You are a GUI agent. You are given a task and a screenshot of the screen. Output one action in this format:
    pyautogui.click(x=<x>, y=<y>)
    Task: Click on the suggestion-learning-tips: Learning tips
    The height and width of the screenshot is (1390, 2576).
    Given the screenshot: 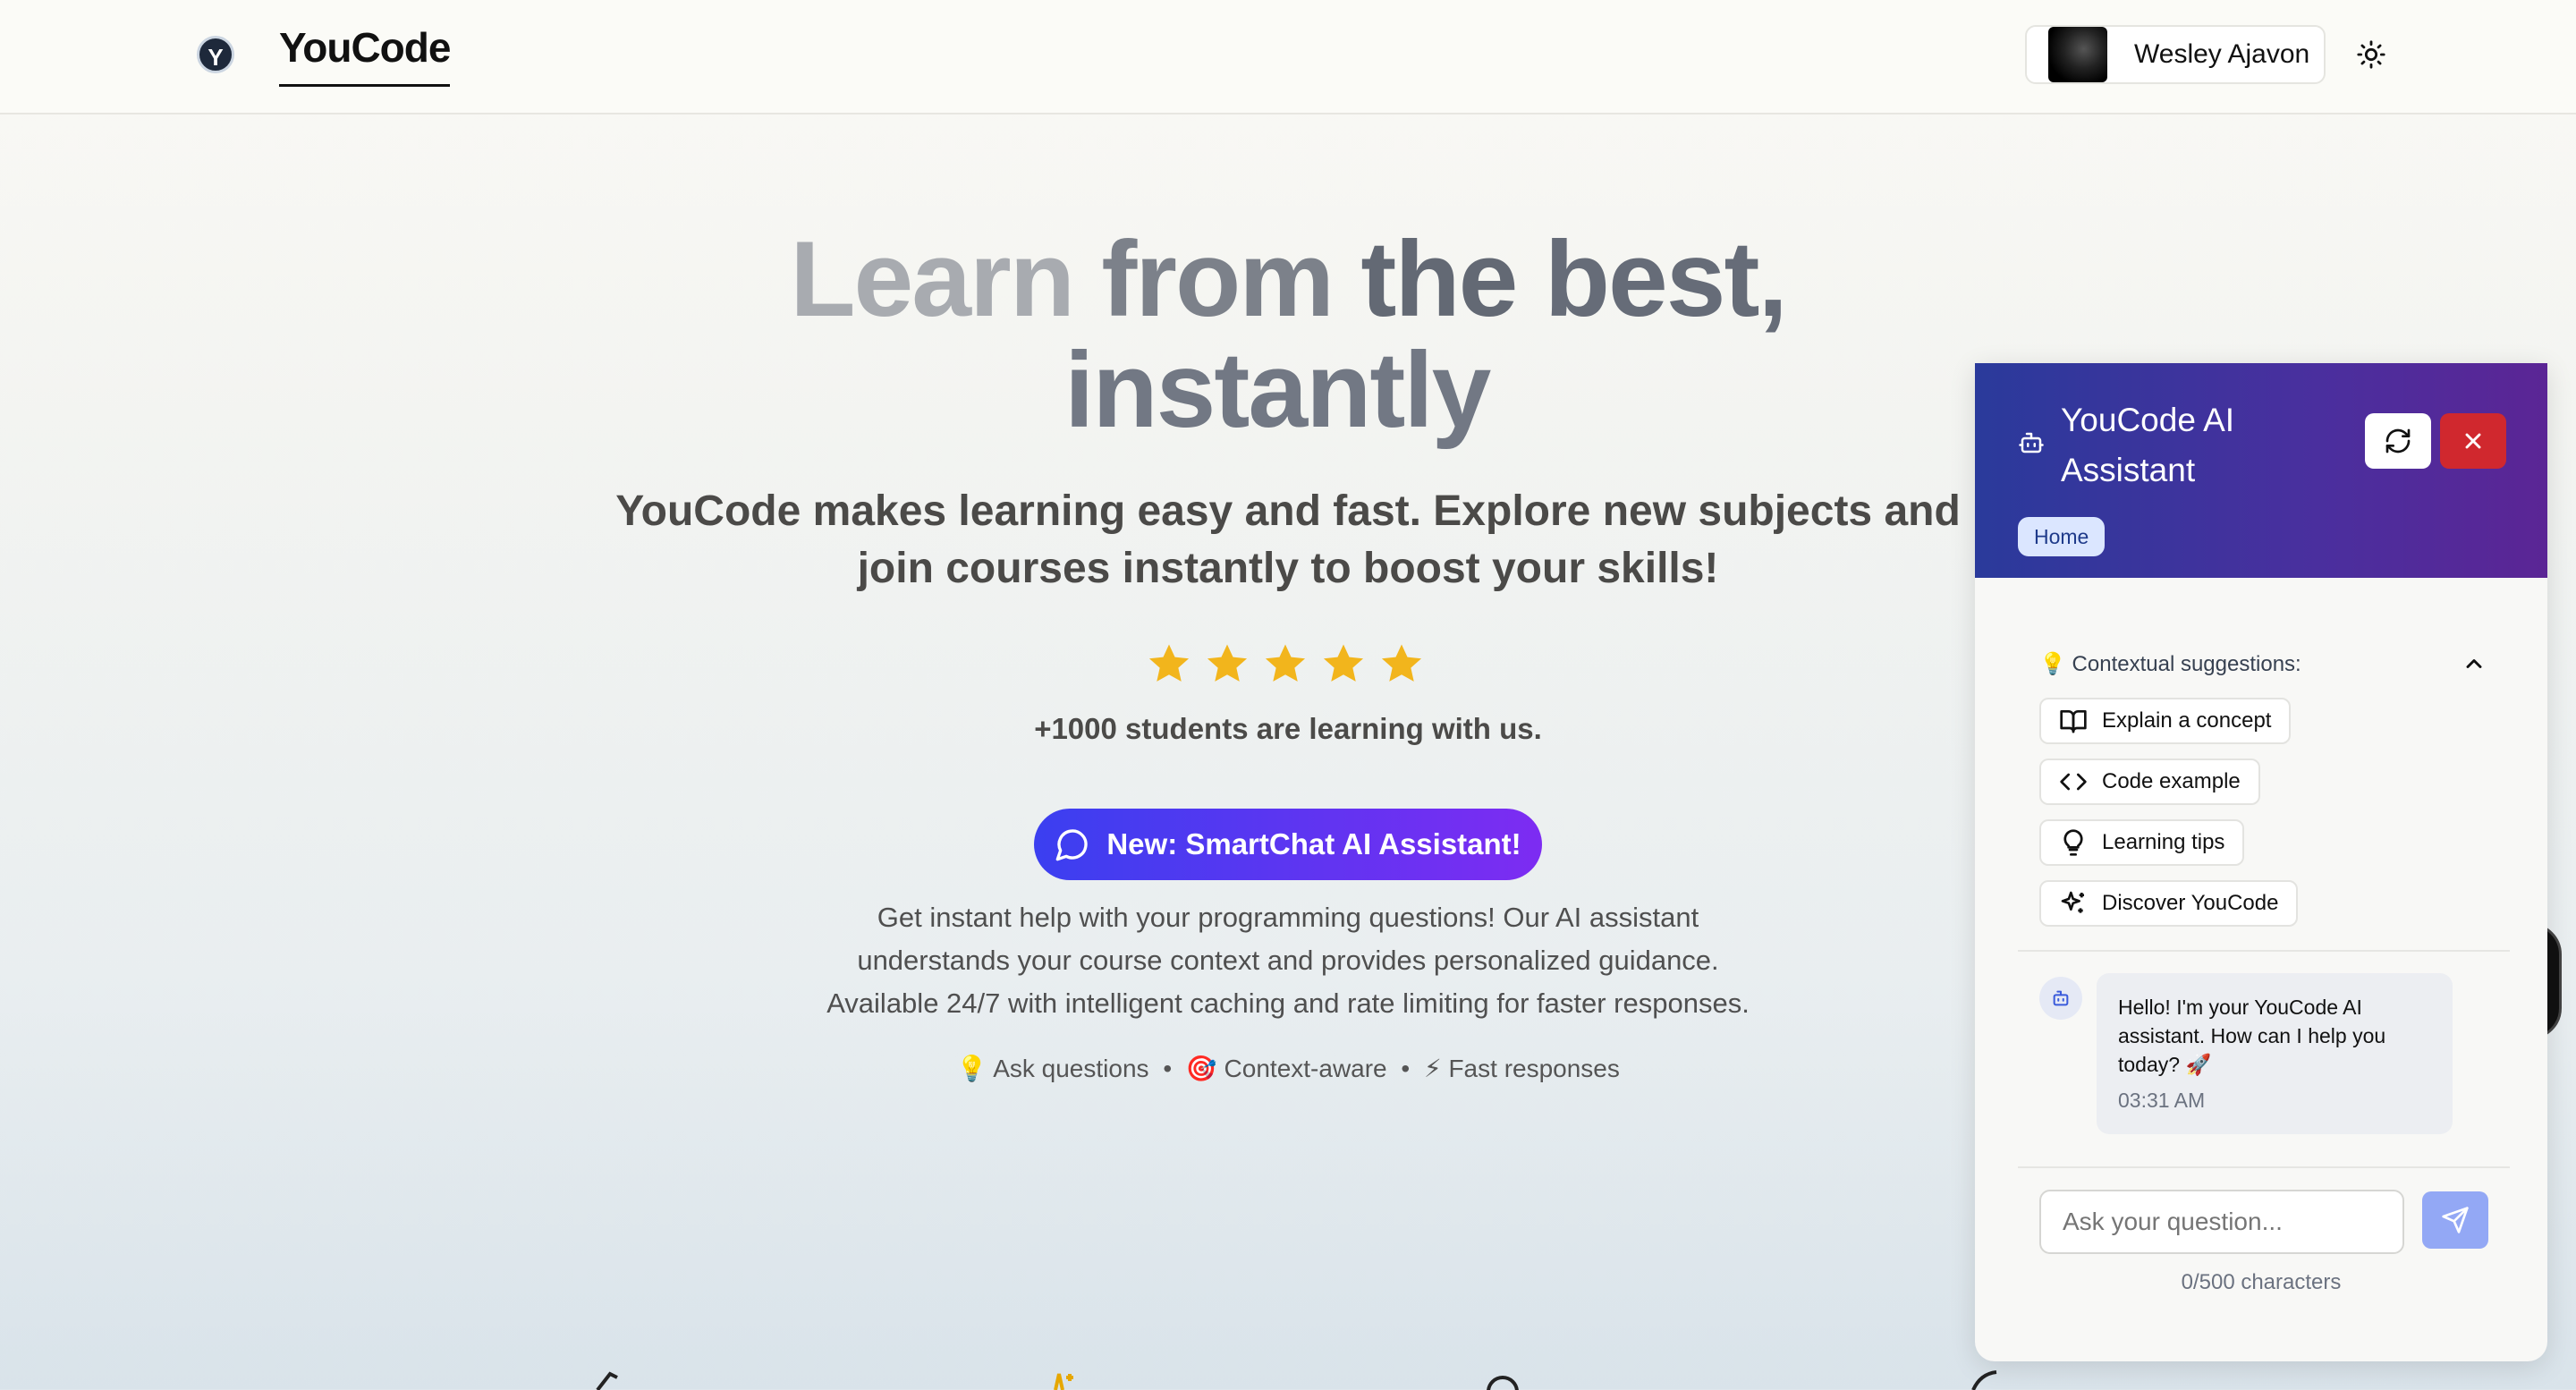 What is the action you would take?
    pyautogui.click(x=2142, y=842)
    